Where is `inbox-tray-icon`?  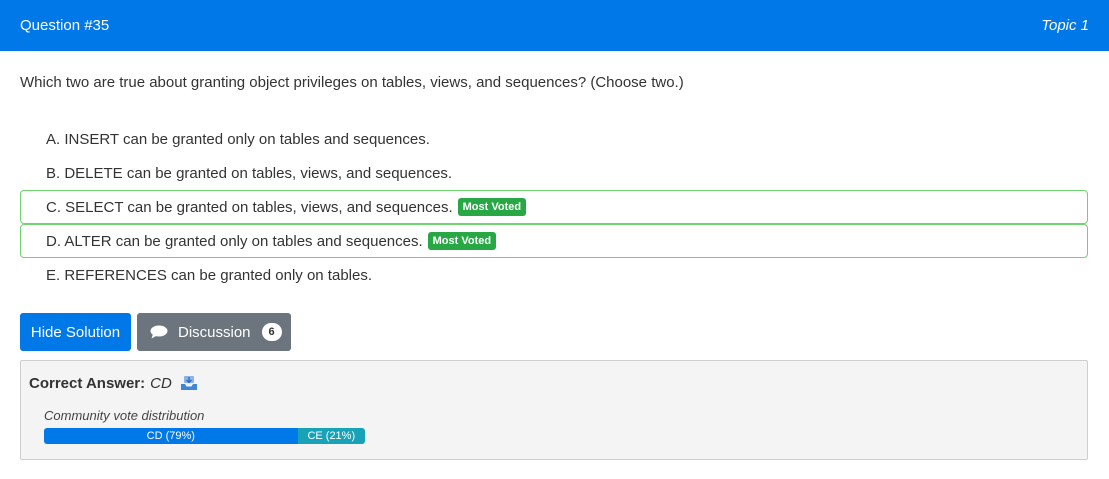 inbox-tray-icon is located at coordinates (189, 383).